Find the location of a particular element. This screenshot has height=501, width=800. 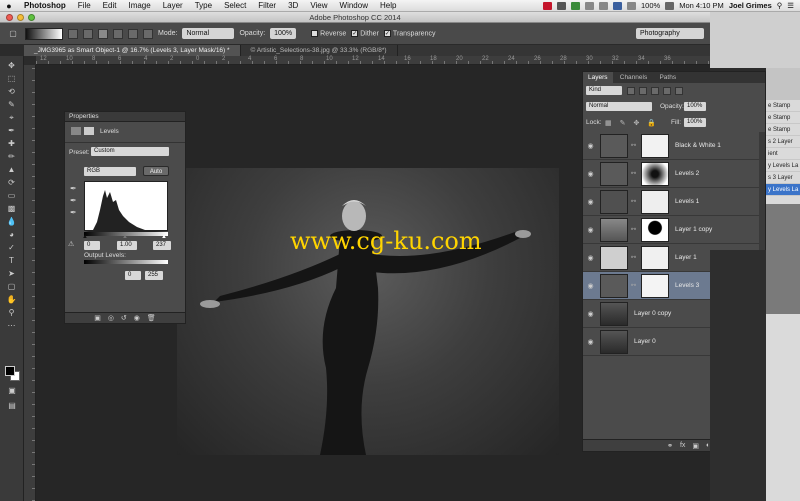

type-tool-icon: T is located at coordinates (12, 260).